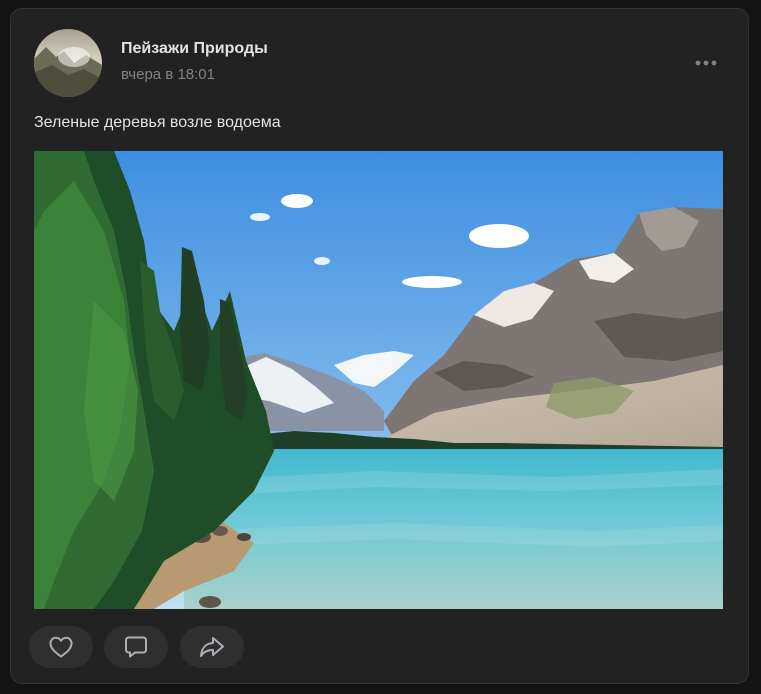 Image resolution: width=761 pixels, height=694 pixels. I want to click on community-avatar, so click(68, 63).